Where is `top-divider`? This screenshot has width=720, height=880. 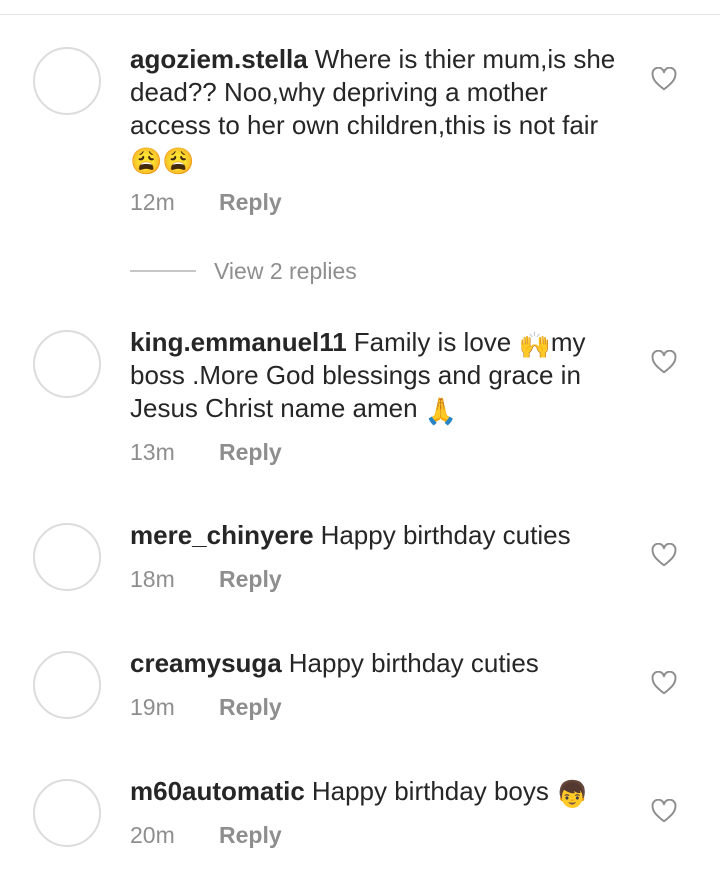 top-divider is located at coordinates (360, 14).